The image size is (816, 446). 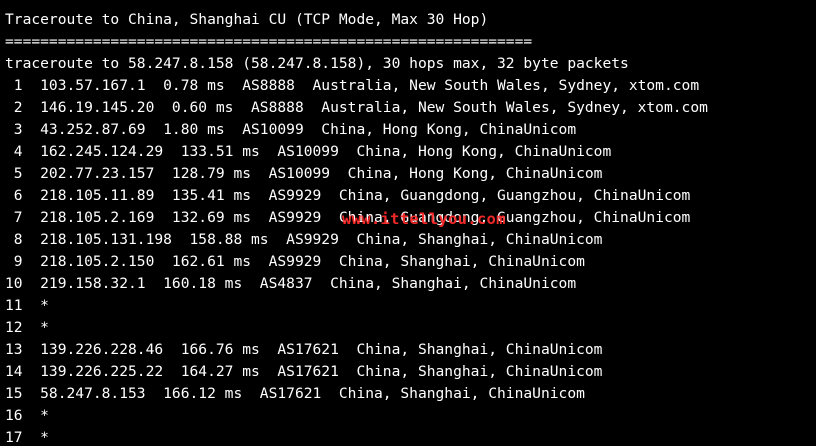 What do you see at coordinates (27, 415) in the screenshot?
I see `hop-row-timeout: 16 *` at bounding box center [27, 415].